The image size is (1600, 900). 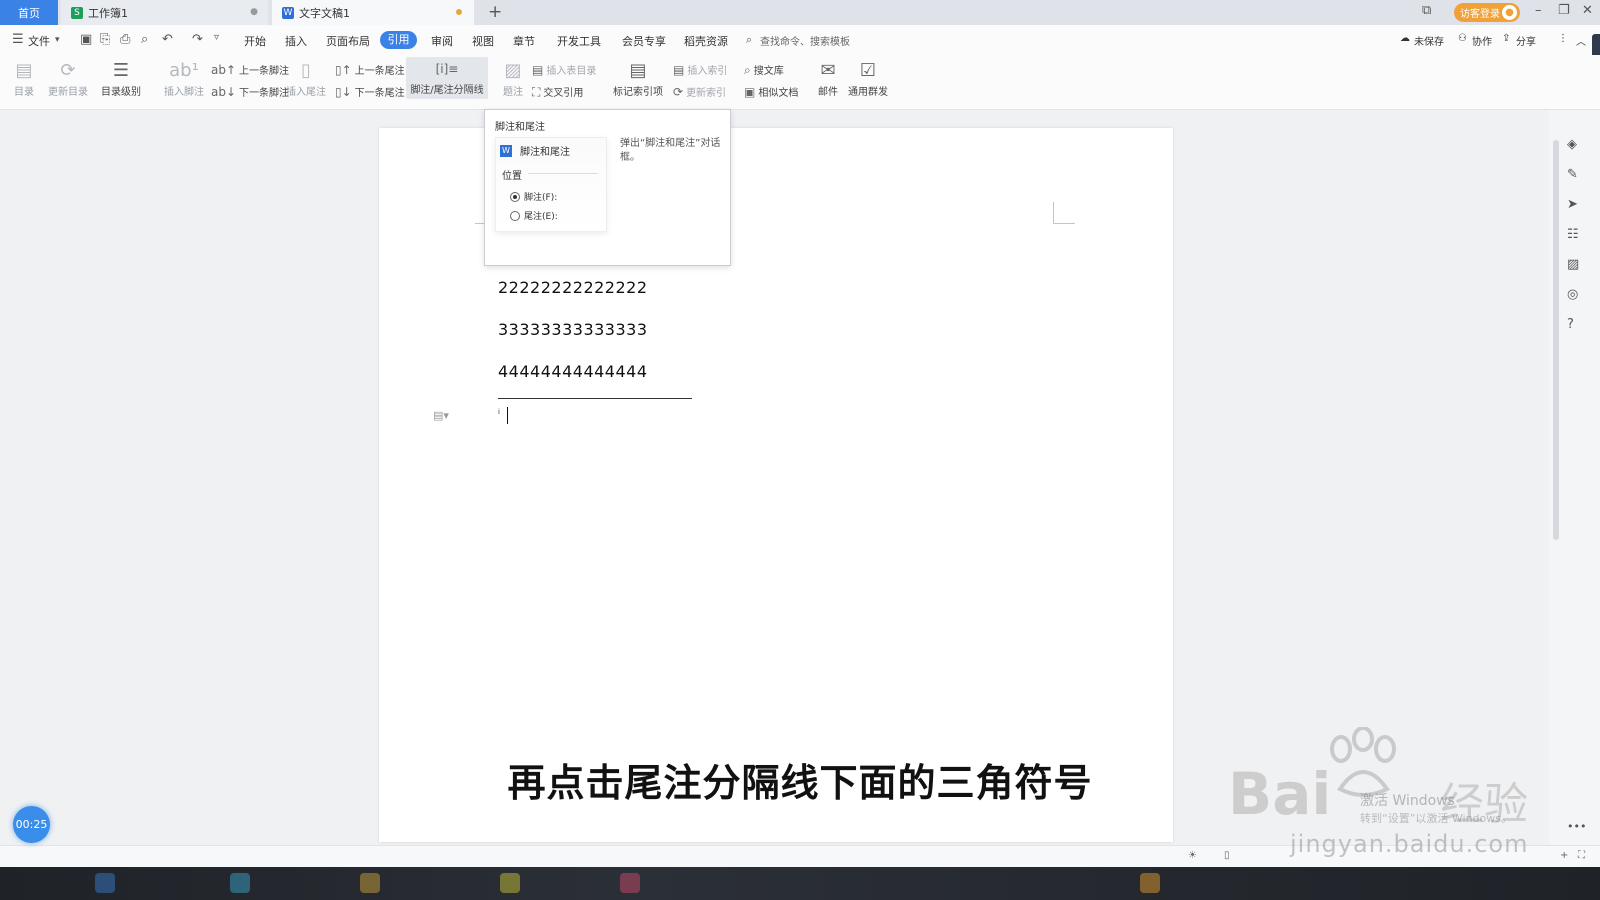 What do you see at coordinates (1564, 10) in the screenshot?
I see `restore-icon: ❐` at bounding box center [1564, 10].